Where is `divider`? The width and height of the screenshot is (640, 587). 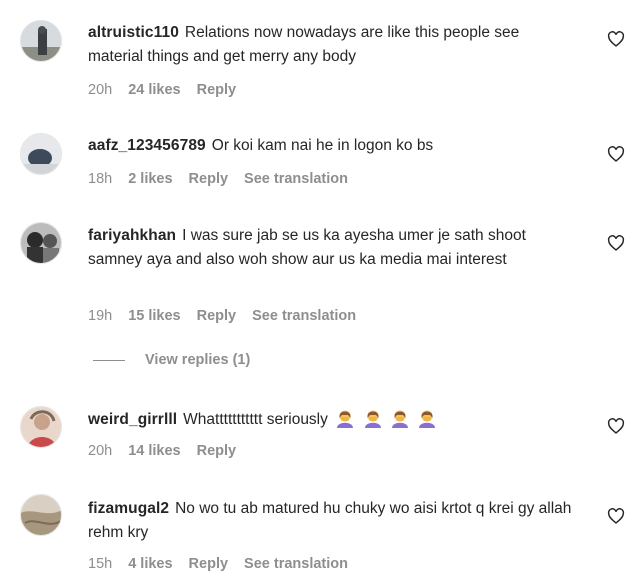 divider is located at coordinates (109, 360).